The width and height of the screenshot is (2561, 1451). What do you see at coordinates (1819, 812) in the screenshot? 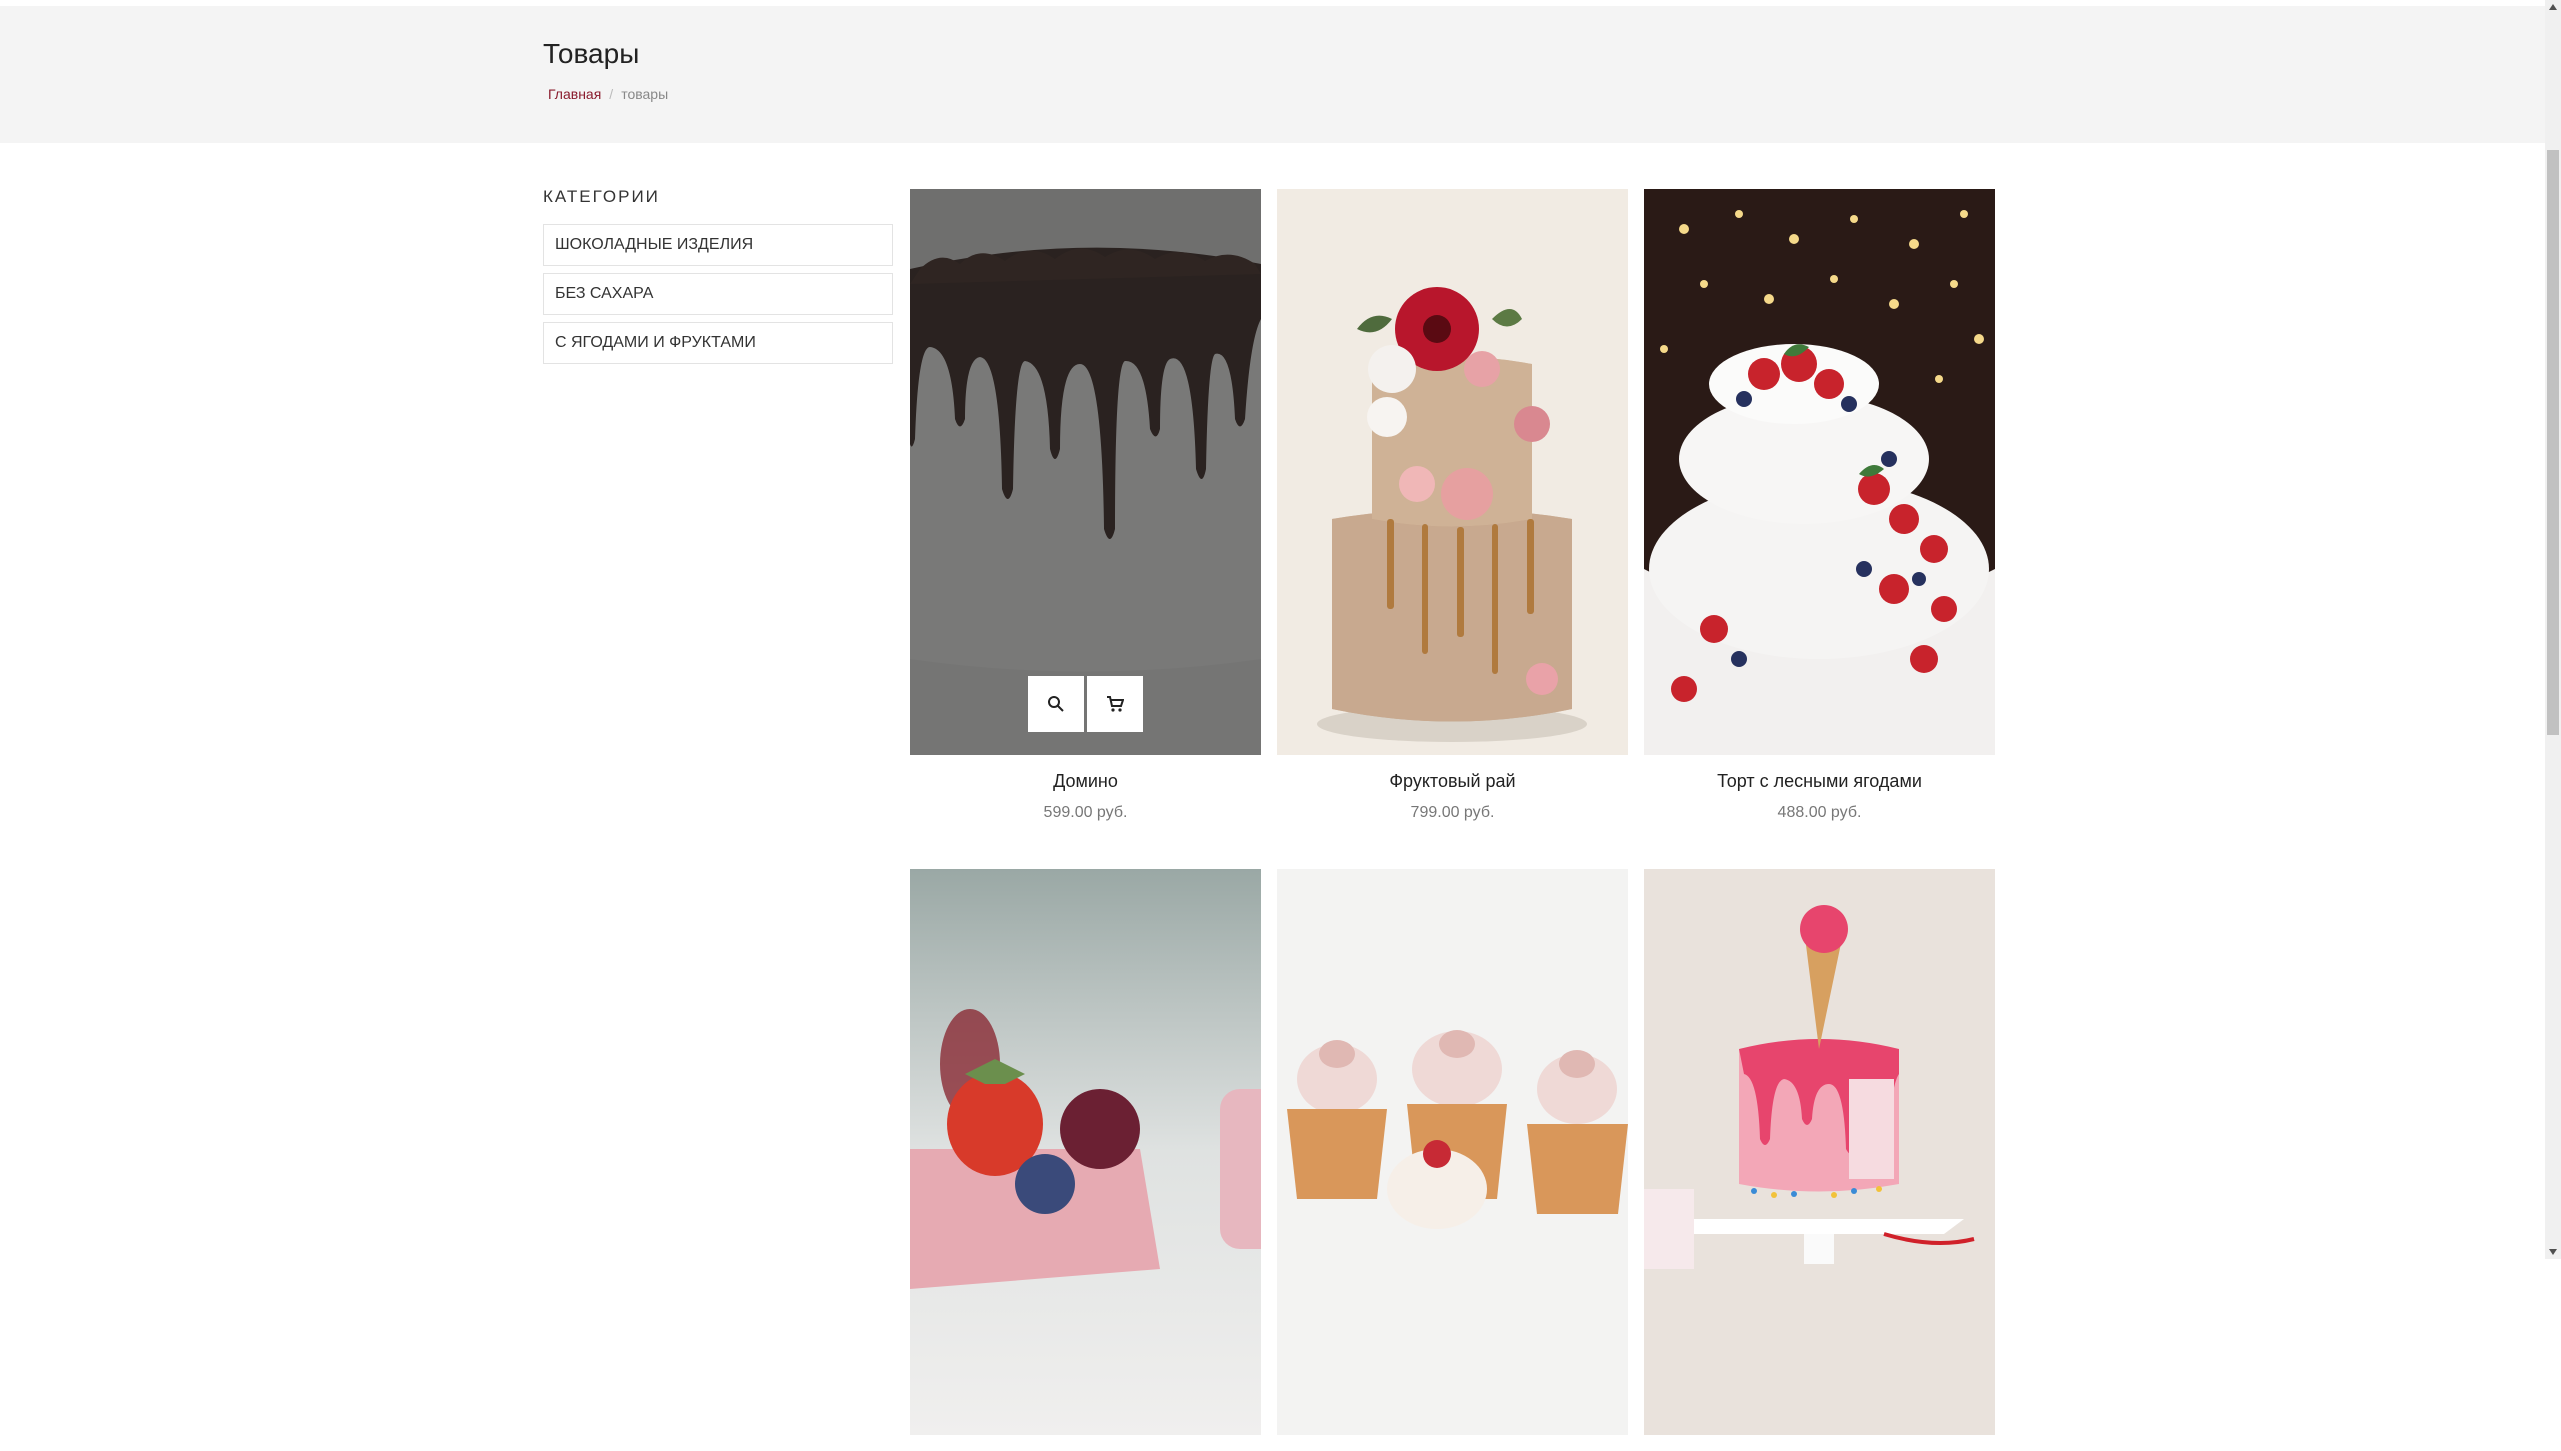
I see `product-price: 488.00 руб.` at bounding box center [1819, 812].